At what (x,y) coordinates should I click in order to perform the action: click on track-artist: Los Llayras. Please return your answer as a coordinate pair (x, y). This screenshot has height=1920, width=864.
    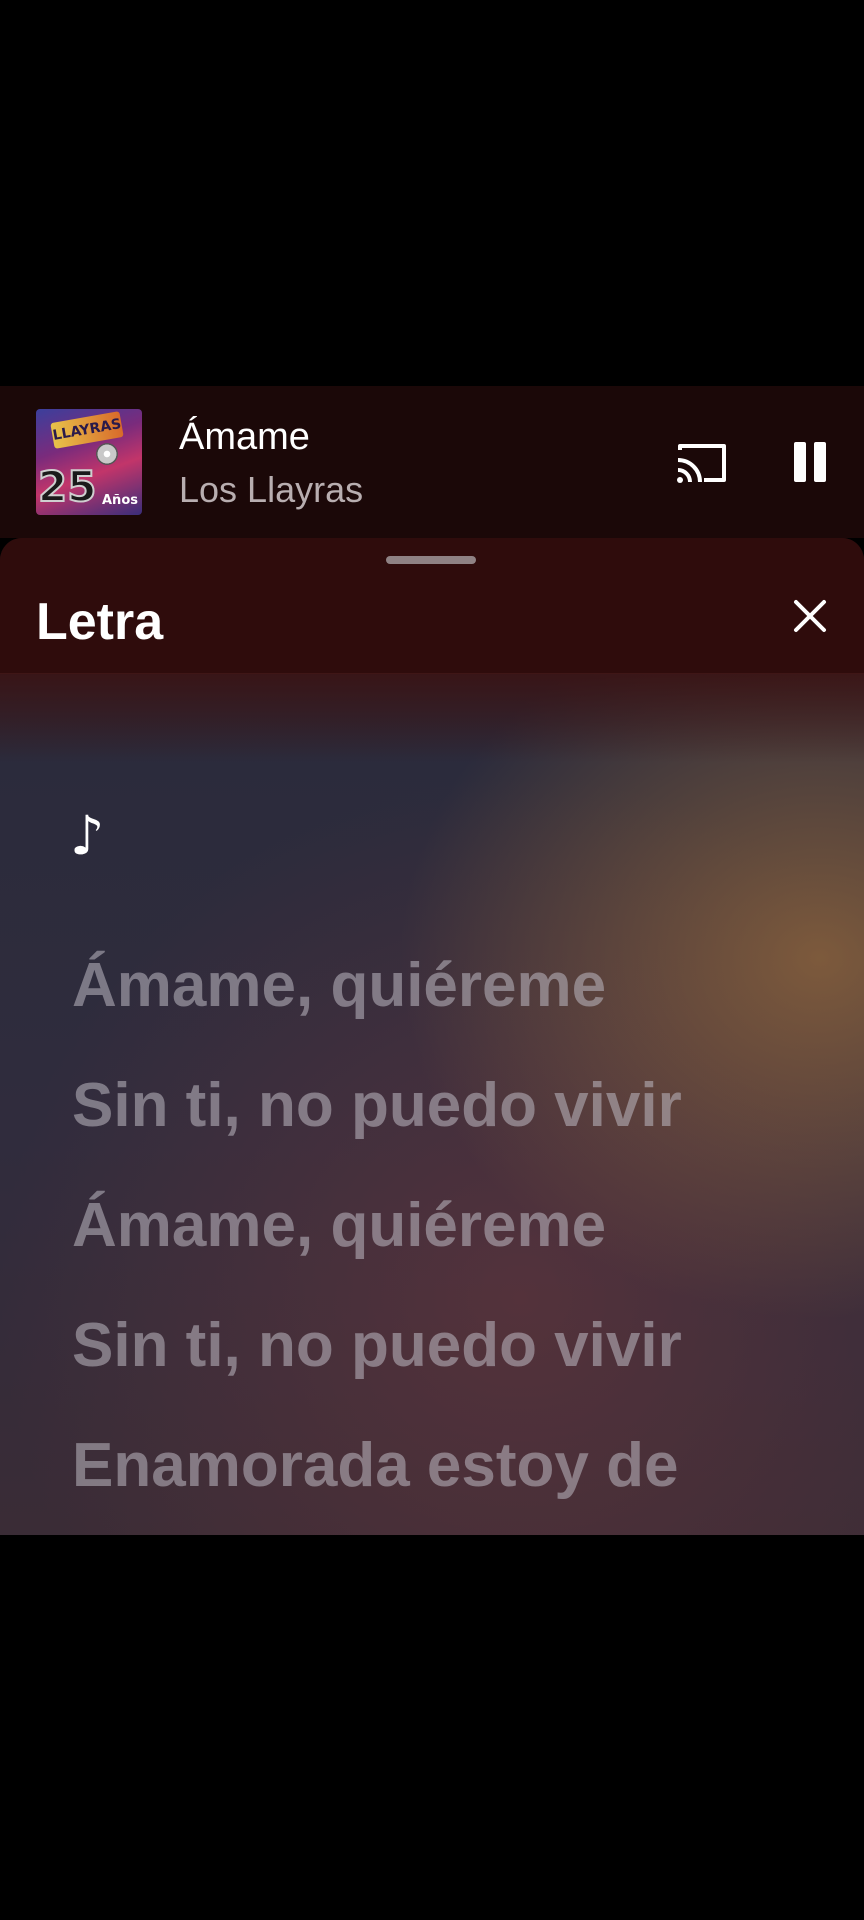
    Looking at the image, I should click on (271, 489).